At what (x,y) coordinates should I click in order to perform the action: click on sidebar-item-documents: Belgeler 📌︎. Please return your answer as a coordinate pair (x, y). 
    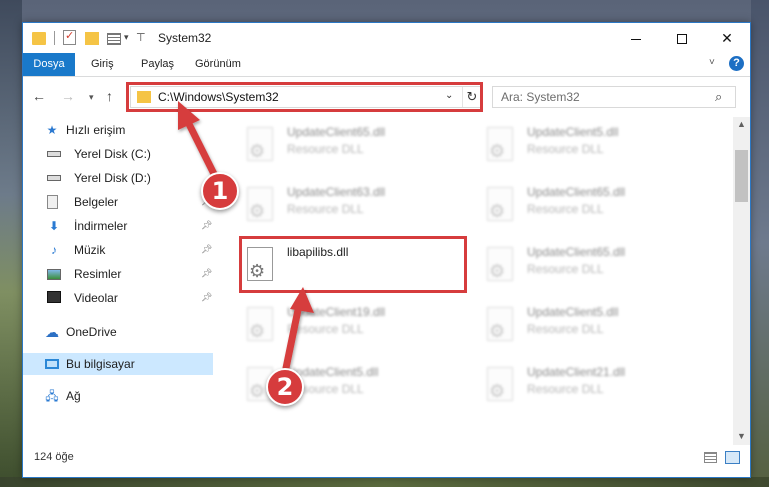
    Looking at the image, I should click on (118, 202).